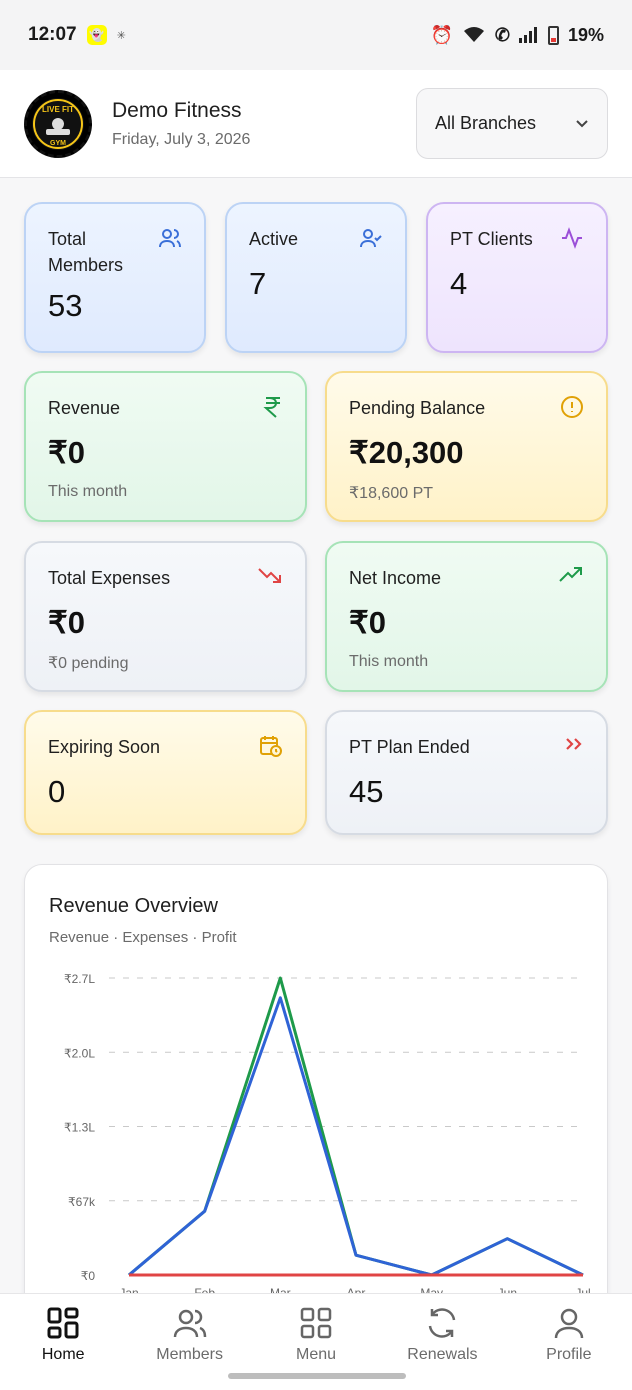 This screenshot has height=1390, width=632. Describe the element at coordinates (570, 574) in the screenshot. I see `trending-up-icon` at that location.